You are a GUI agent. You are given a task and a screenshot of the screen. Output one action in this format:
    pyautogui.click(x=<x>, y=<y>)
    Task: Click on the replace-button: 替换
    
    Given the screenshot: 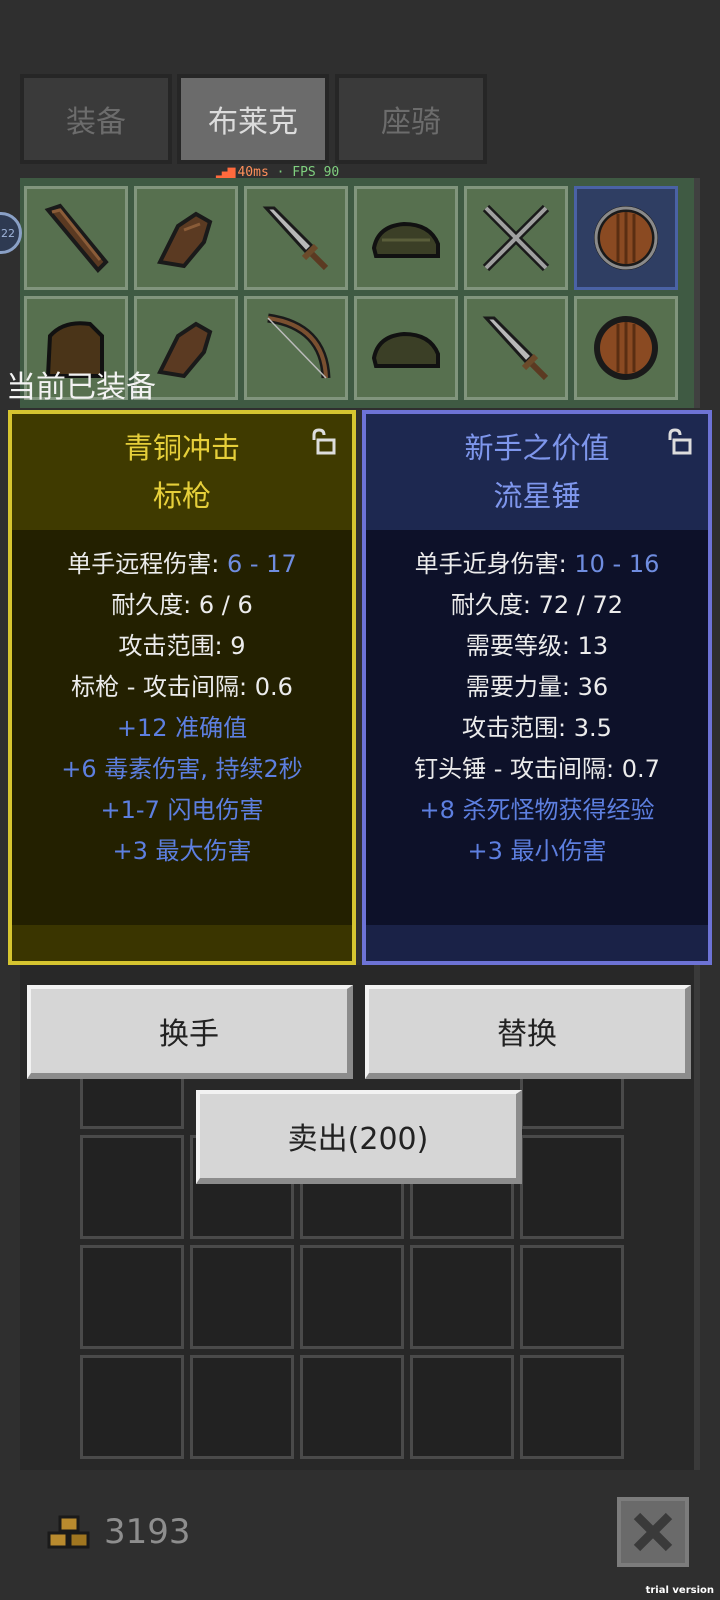 What is the action you would take?
    pyautogui.click(x=528, y=1032)
    